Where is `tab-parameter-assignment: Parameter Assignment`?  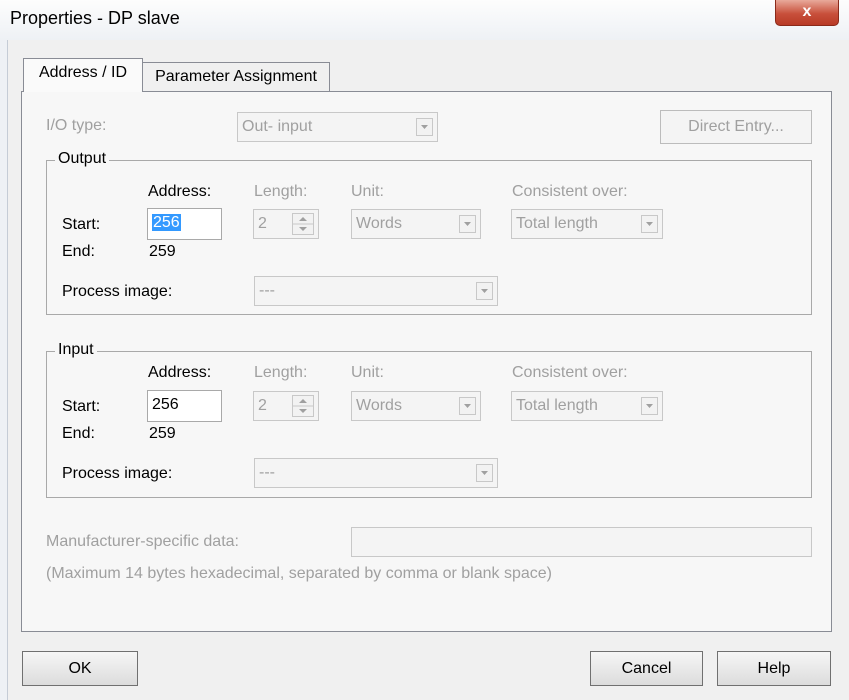
tab-parameter-assignment: Parameter Assignment is located at coordinates (236, 77).